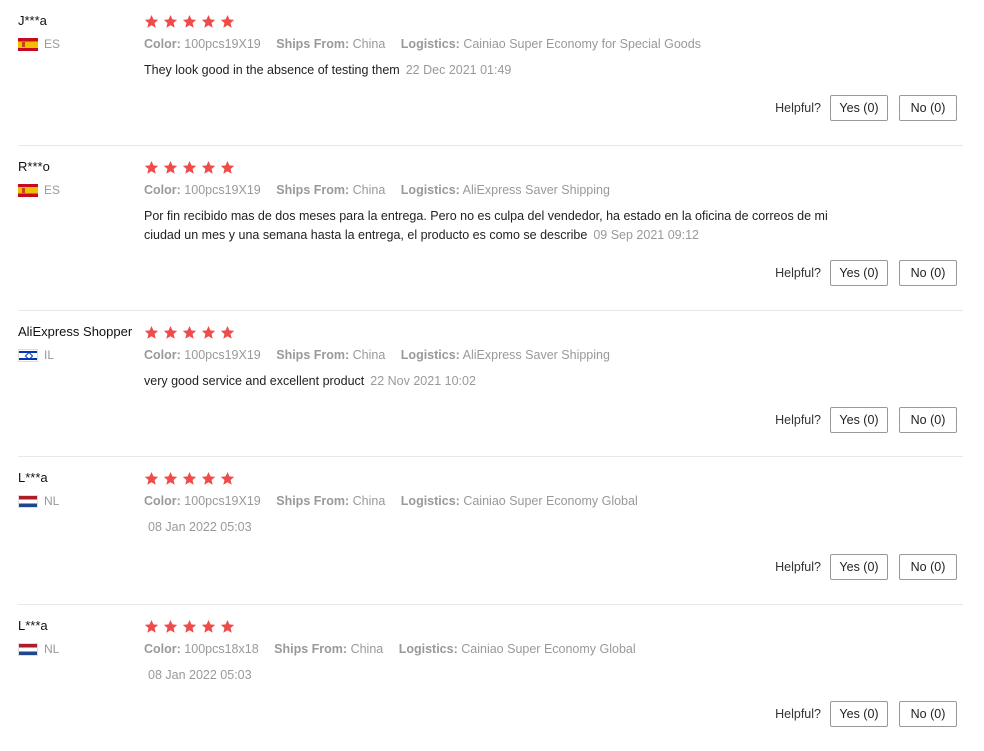 The width and height of the screenshot is (984, 751). I want to click on review-date: 22 Nov 2021 10:02, so click(423, 381).